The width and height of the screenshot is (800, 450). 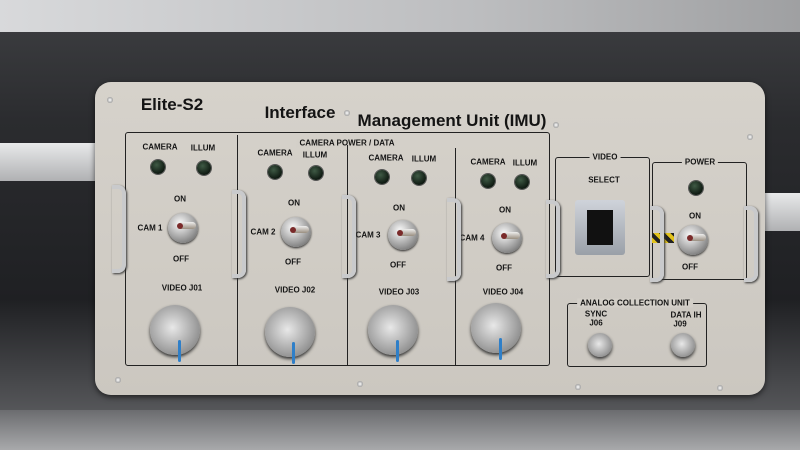 What do you see at coordinates (175, 330) in the screenshot?
I see `video-j01-connector` at bounding box center [175, 330].